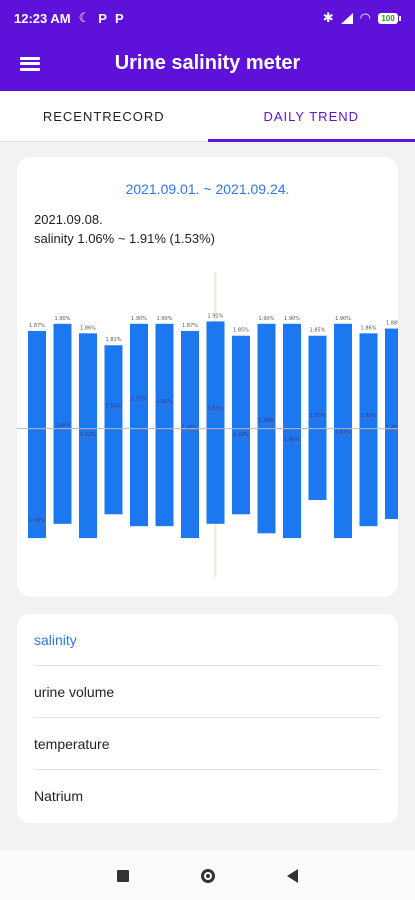 The image size is (415, 900). What do you see at coordinates (125, 238) in the screenshot?
I see `selected-salinity-range: salinity 1.06% ~ 1.91% (1.53%)` at bounding box center [125, 238].